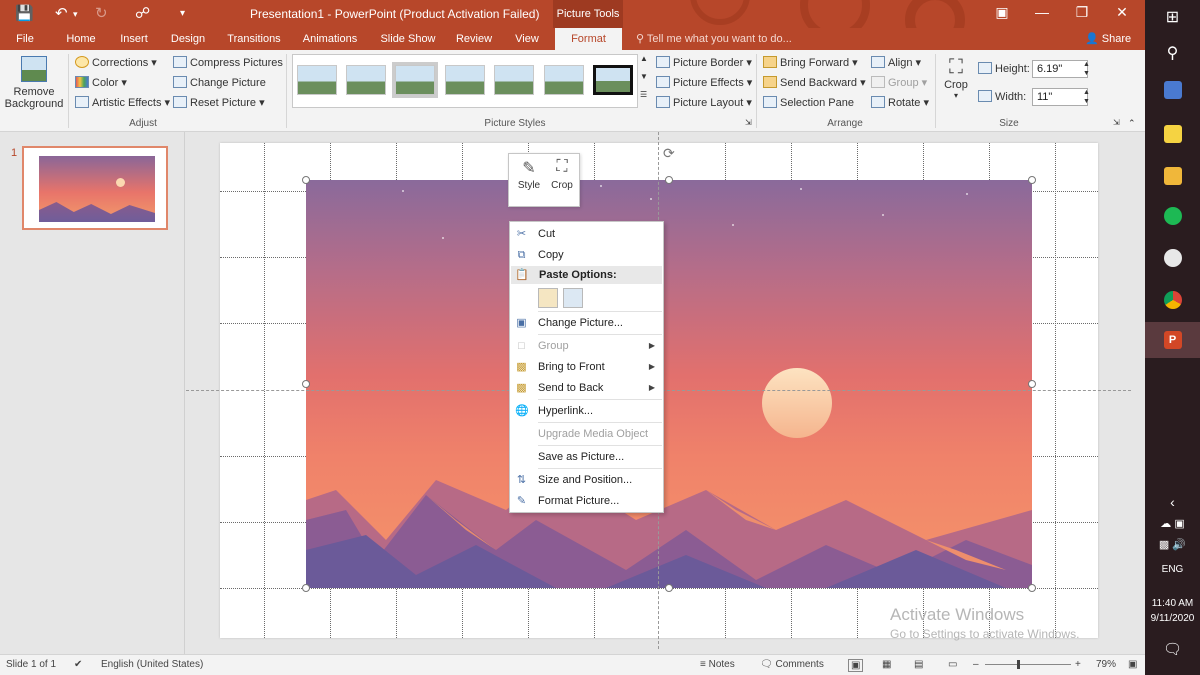  Describe the element at coordinates (78, 664) in the screenshot. I see `spellcheck-icon: ✔` at that location.